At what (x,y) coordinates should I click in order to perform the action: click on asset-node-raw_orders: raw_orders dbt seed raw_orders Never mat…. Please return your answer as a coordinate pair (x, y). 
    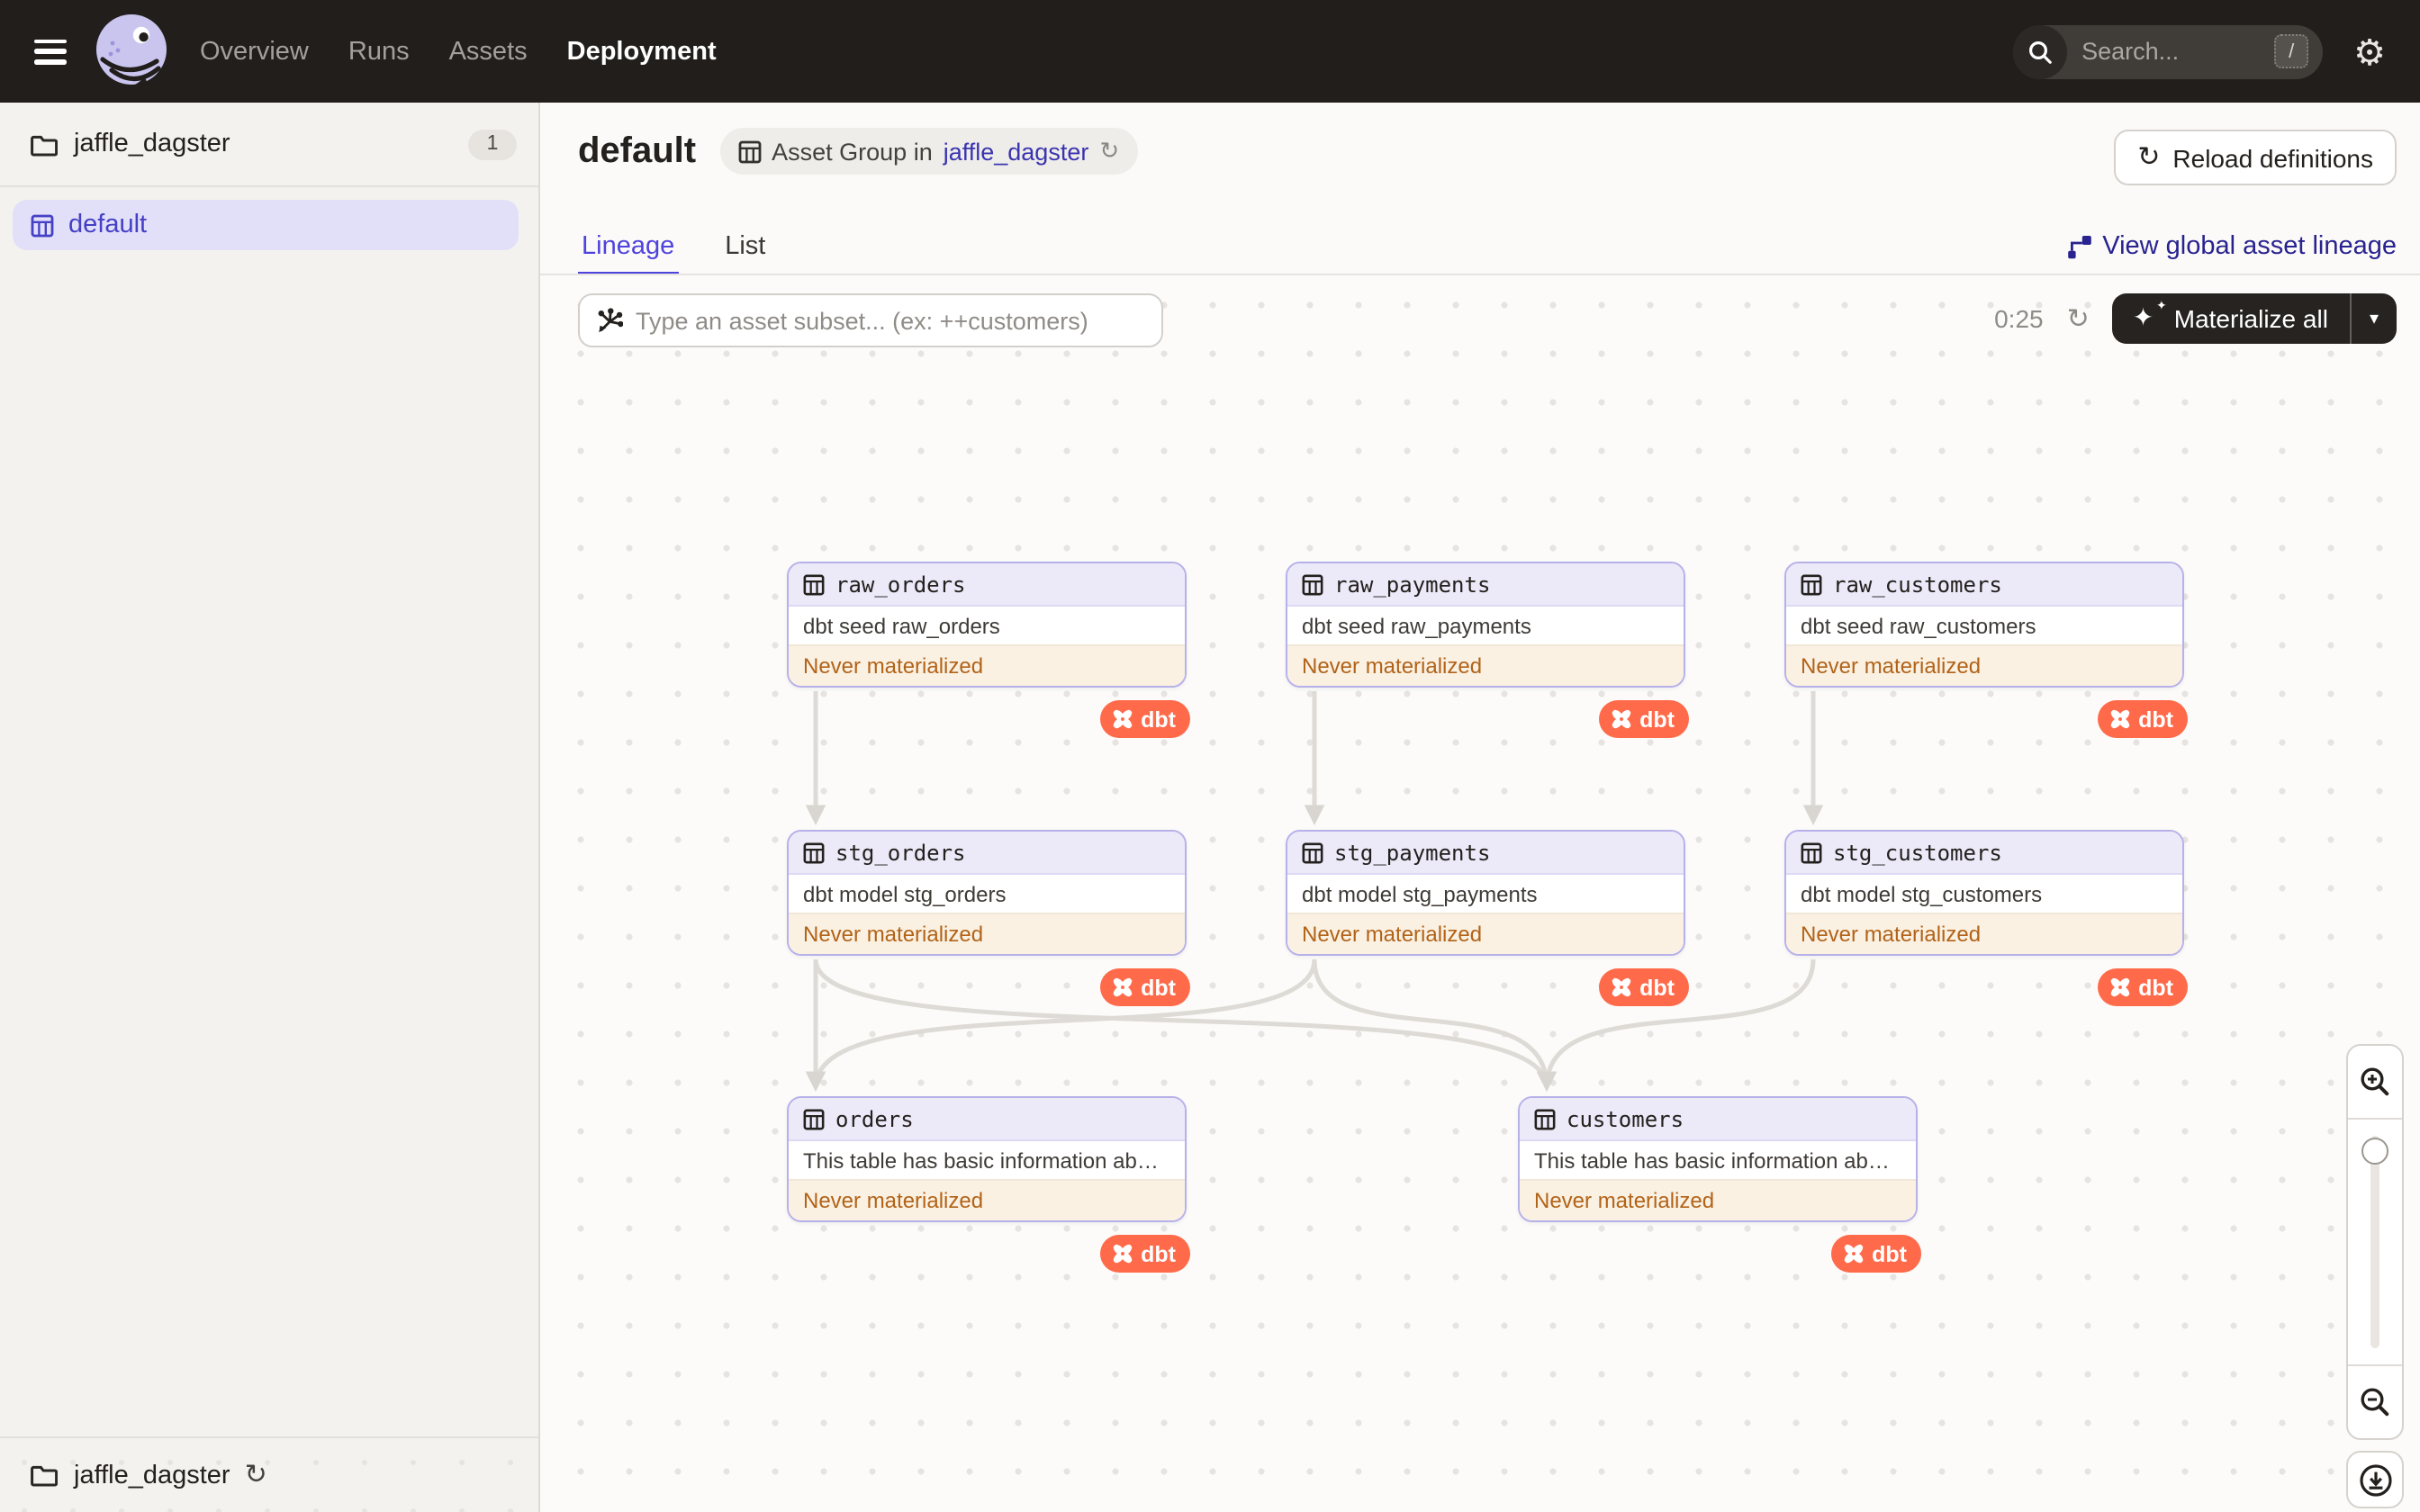
    Looking at the image, I should click on (989, 650).